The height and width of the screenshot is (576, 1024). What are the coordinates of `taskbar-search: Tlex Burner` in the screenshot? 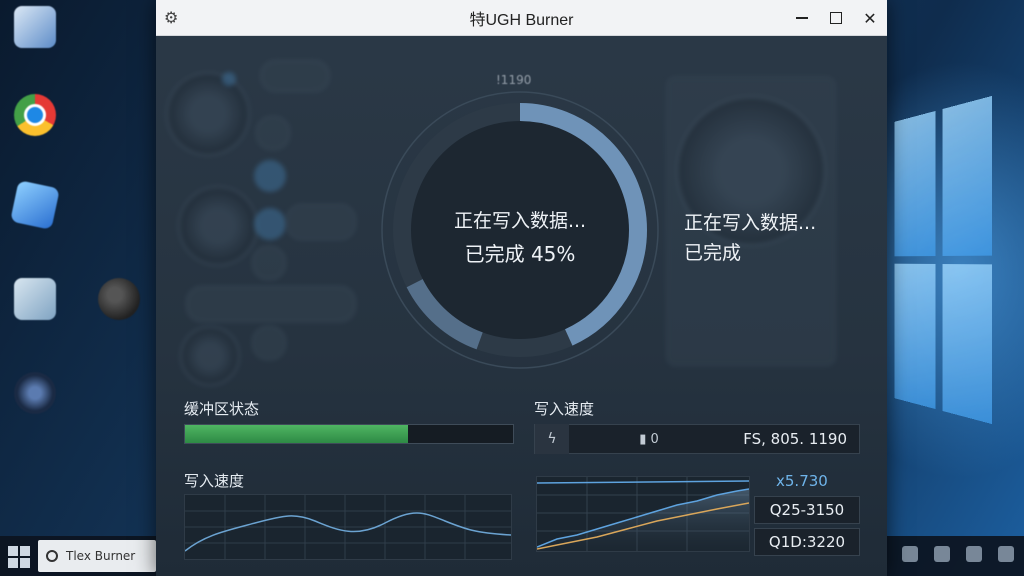 It's located at (97, 556).